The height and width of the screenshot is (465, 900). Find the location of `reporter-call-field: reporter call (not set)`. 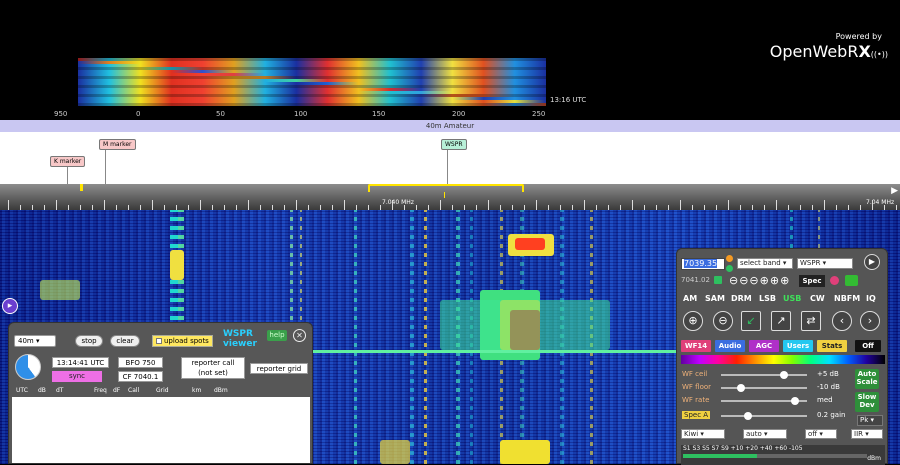

reporter-call-field: reporter call (not set) is located at coordinates (213, 368).